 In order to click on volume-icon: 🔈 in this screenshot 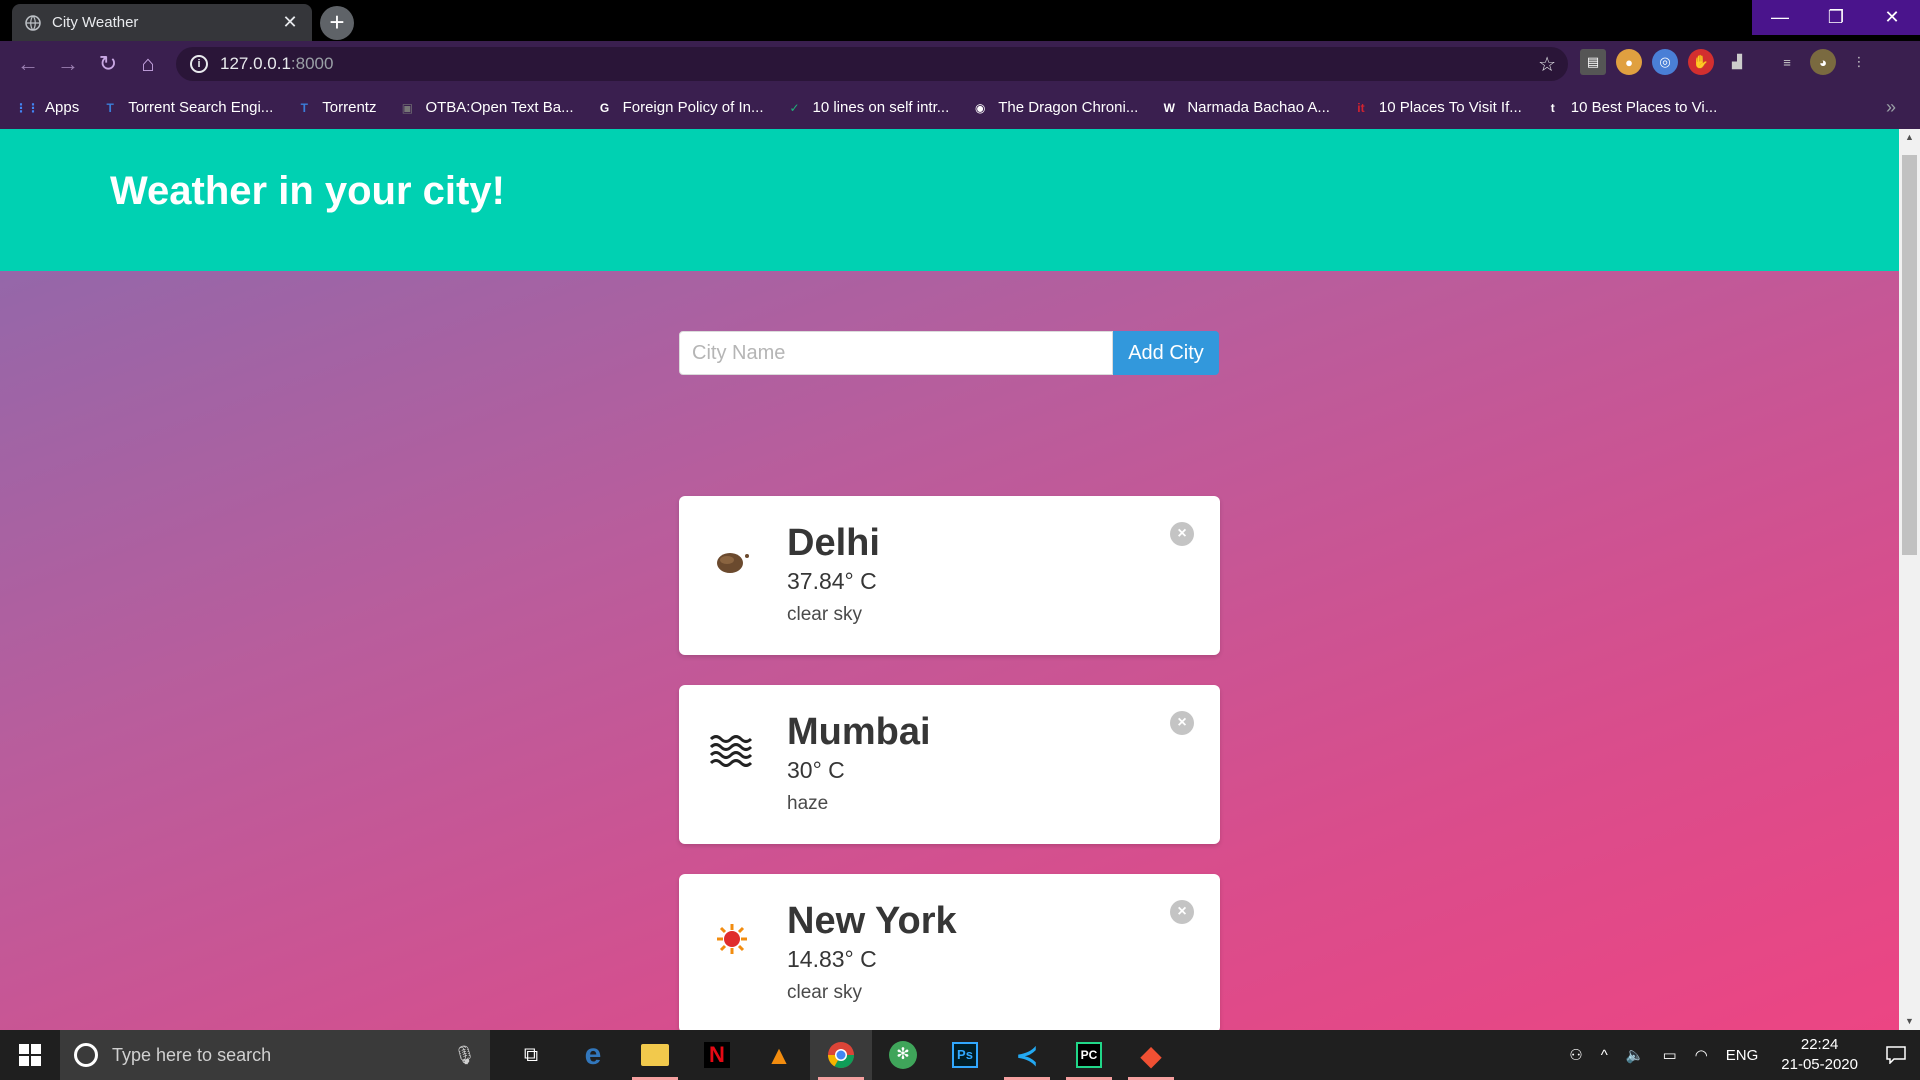, I will do `click(1635, 1055)`.